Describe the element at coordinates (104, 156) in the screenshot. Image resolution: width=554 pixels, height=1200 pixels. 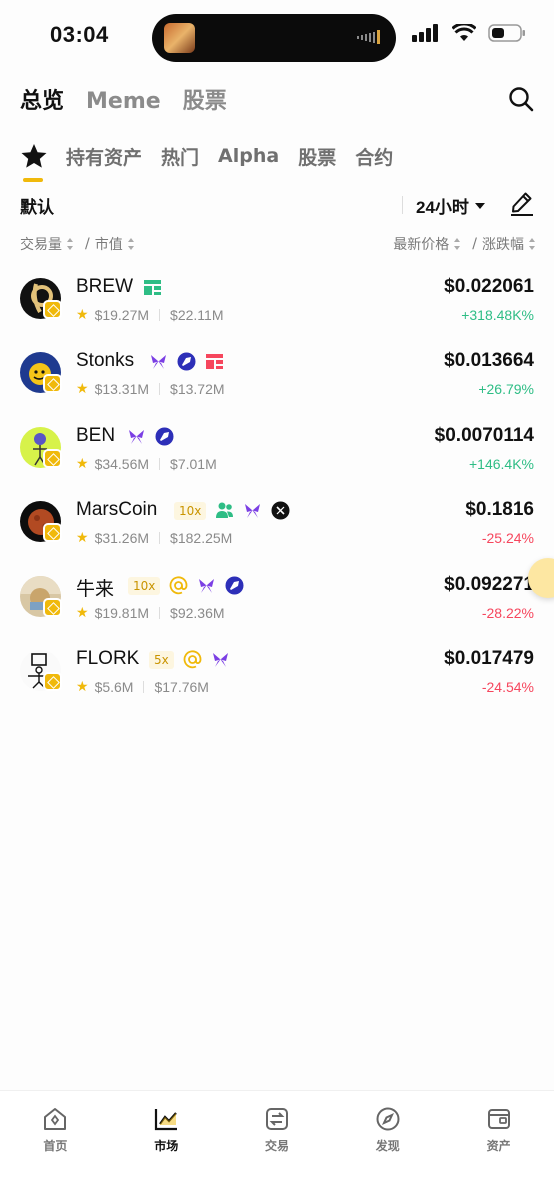
I see `tab-holdings: 持有资产` at that location.